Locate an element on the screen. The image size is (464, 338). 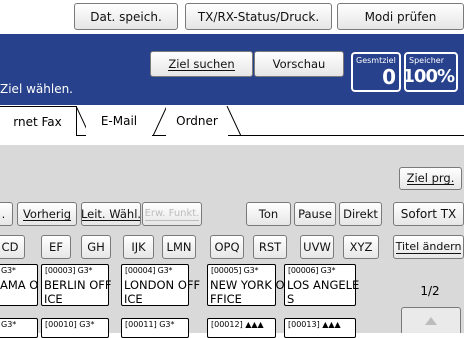
tx-rx-status-button: TX/RX-Status/Druck. is located at coordinates (258, 16).